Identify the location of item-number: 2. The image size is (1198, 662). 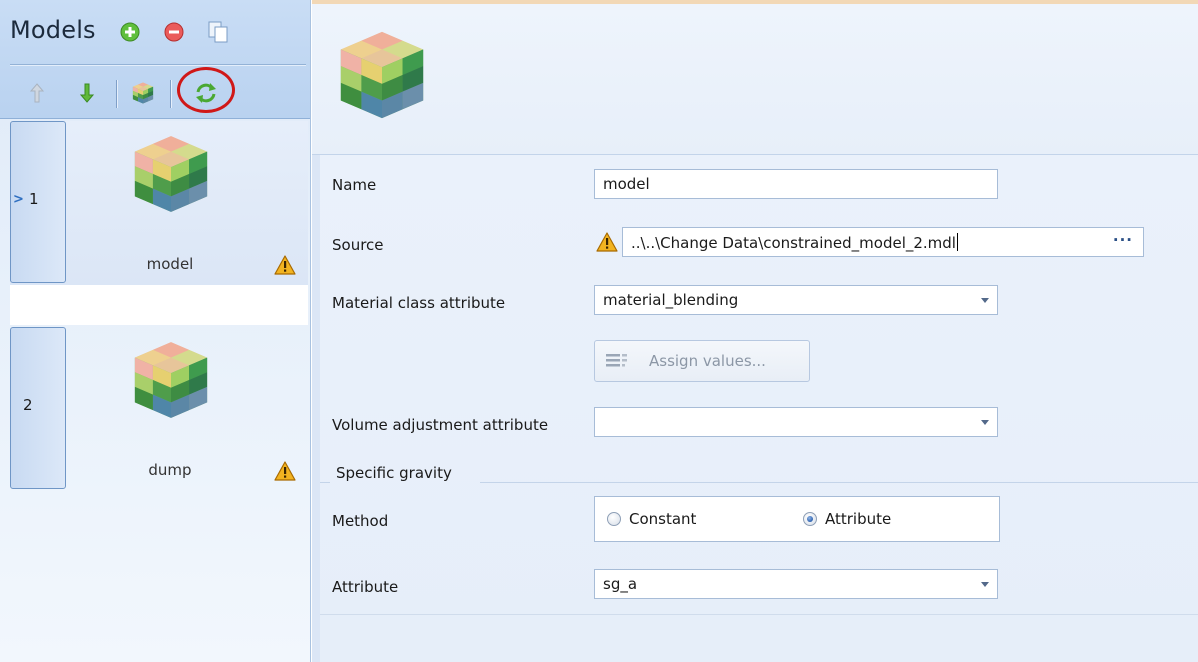
(28, 405).